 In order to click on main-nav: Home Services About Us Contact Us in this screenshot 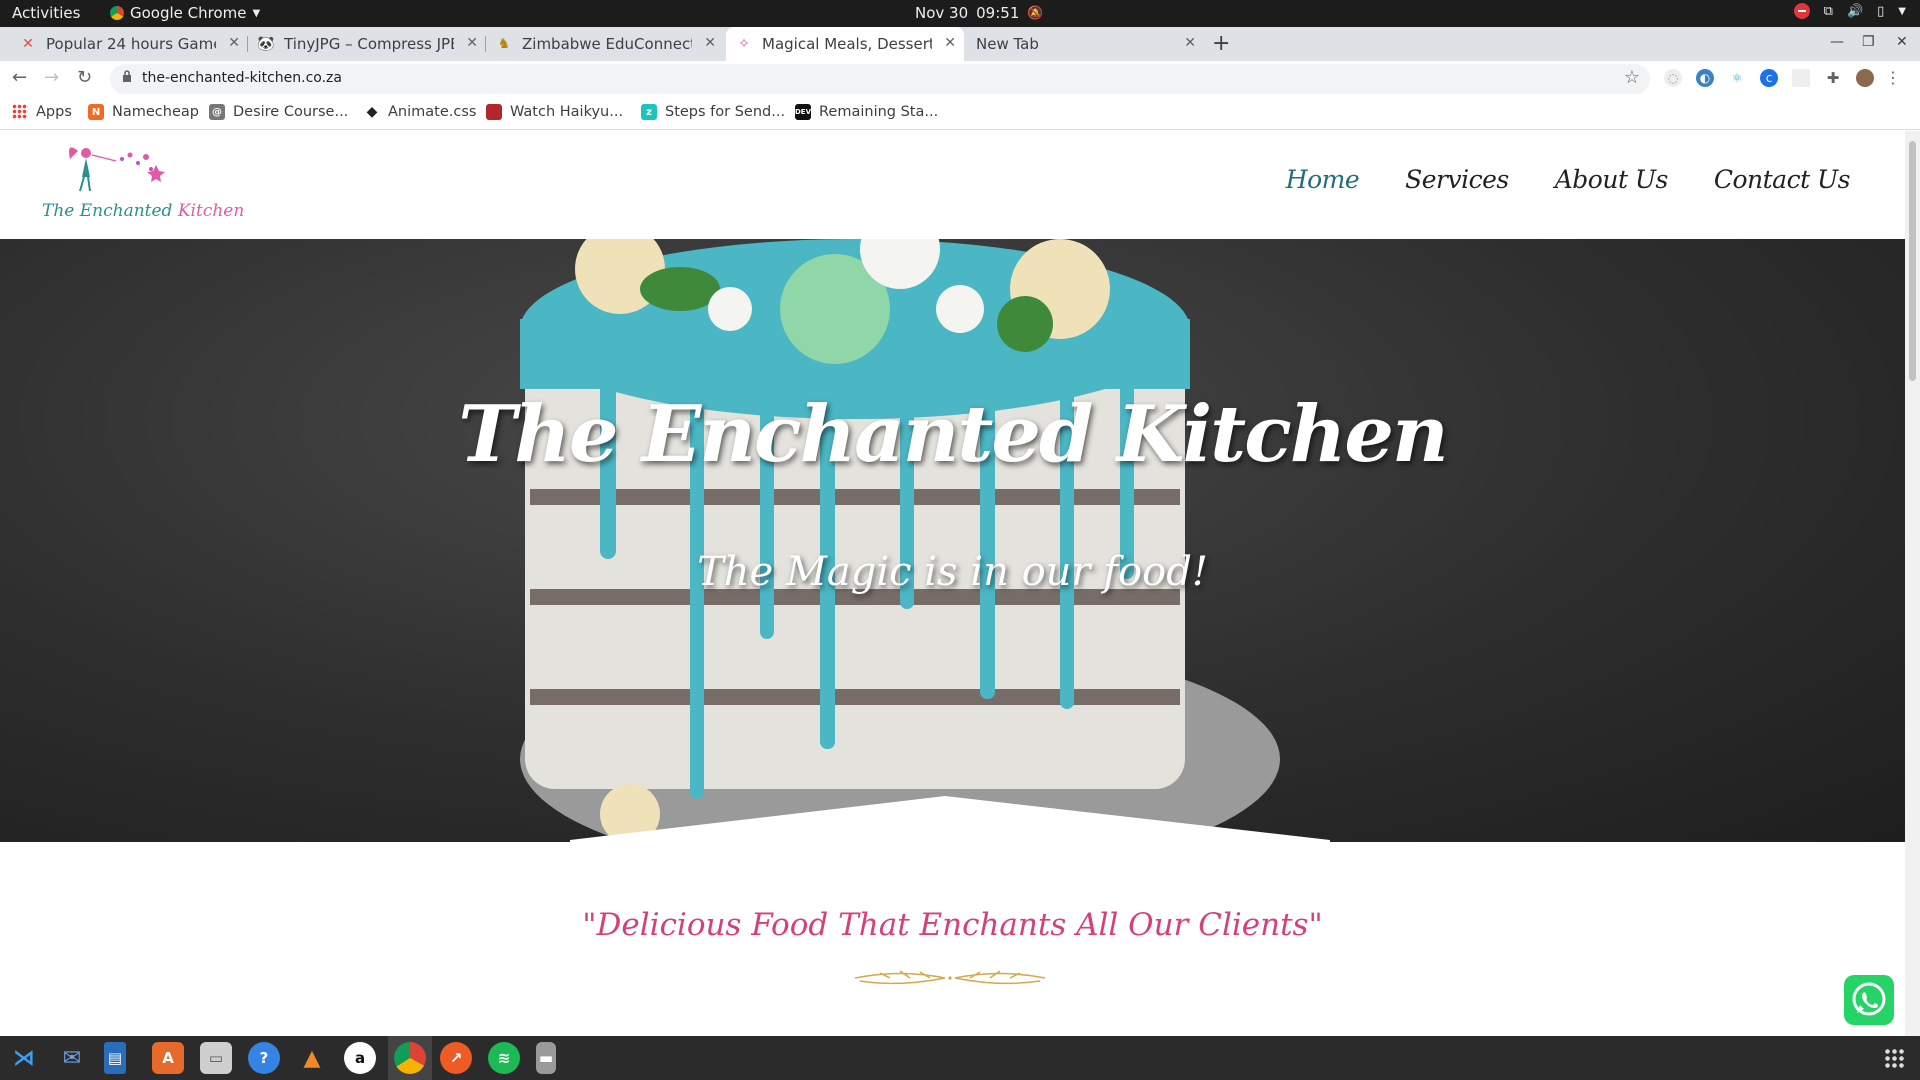, I will do `click(1568, 179)`.